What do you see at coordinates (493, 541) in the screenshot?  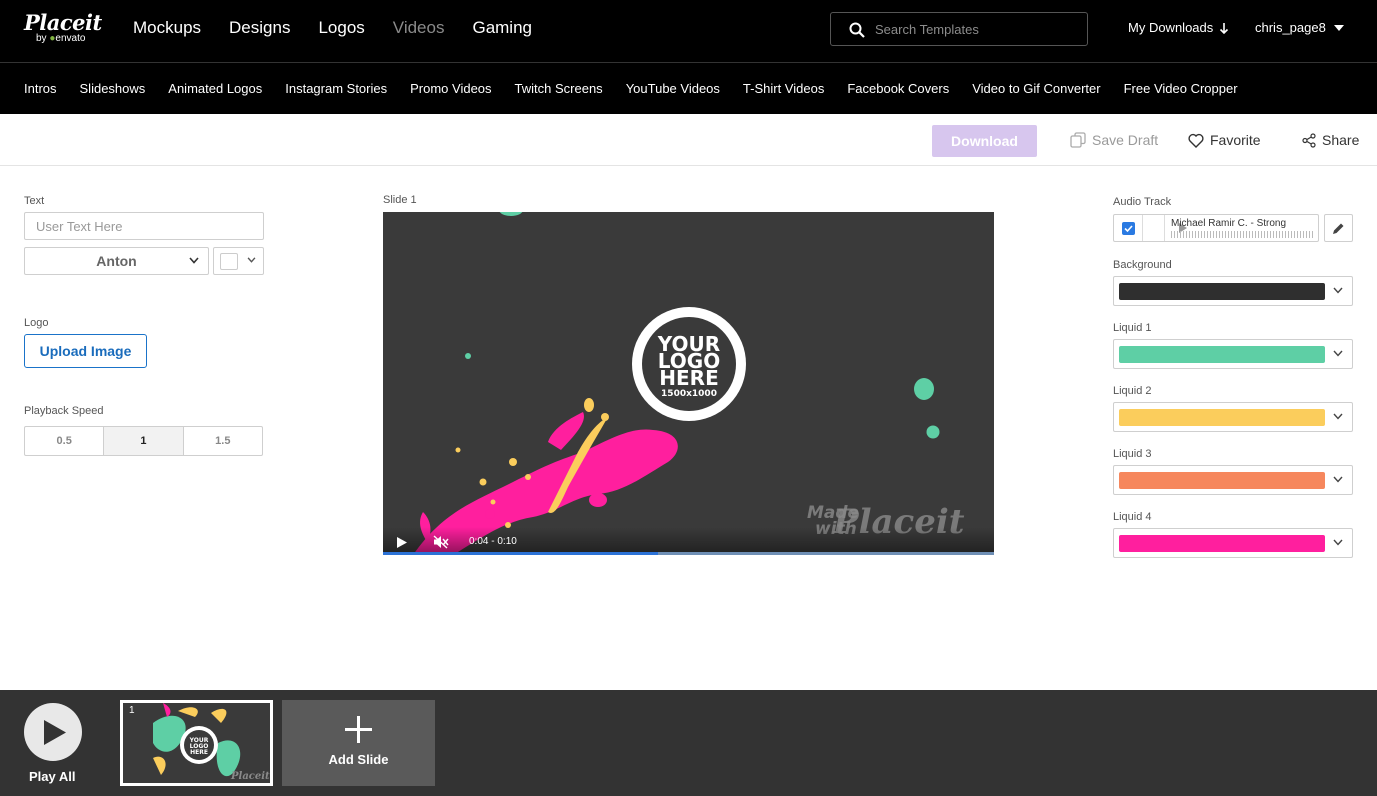 I see `time-display: 0:04 - 0:10` at bounding box center [493, 541].